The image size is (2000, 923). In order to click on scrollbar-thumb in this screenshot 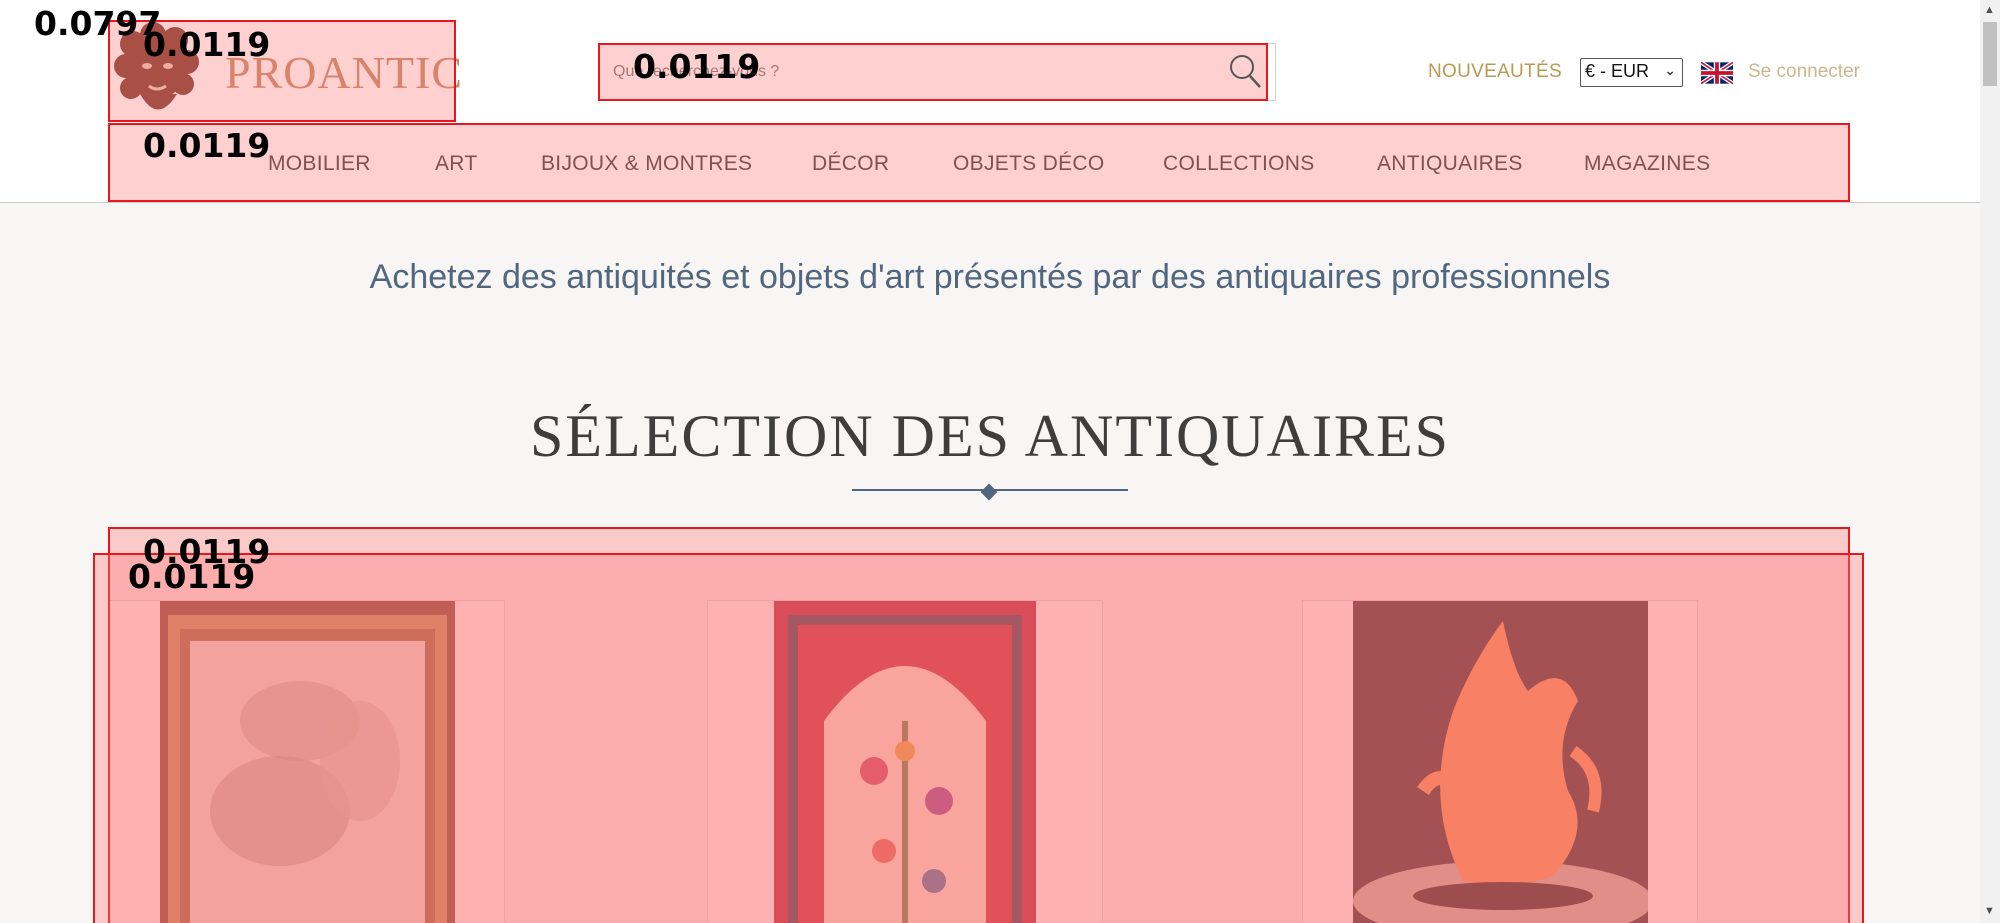, I will do `click(1990, 54)`.